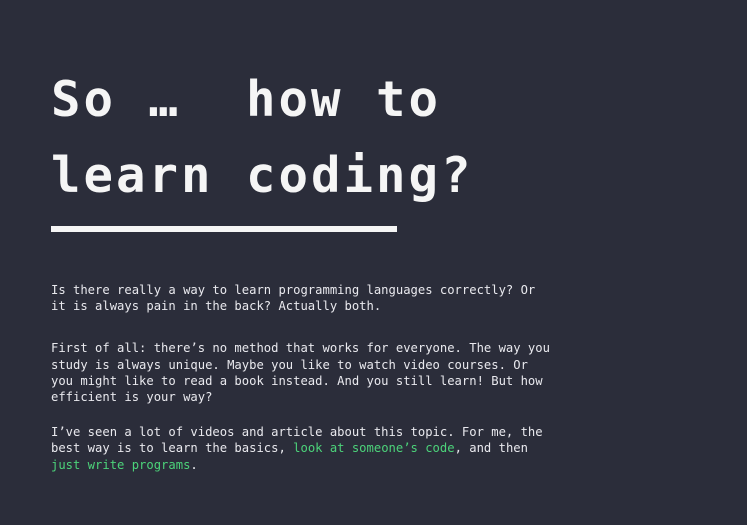 The image size is (747, 525). I want to click on title-line-1: So … how to, so click(246, 99).